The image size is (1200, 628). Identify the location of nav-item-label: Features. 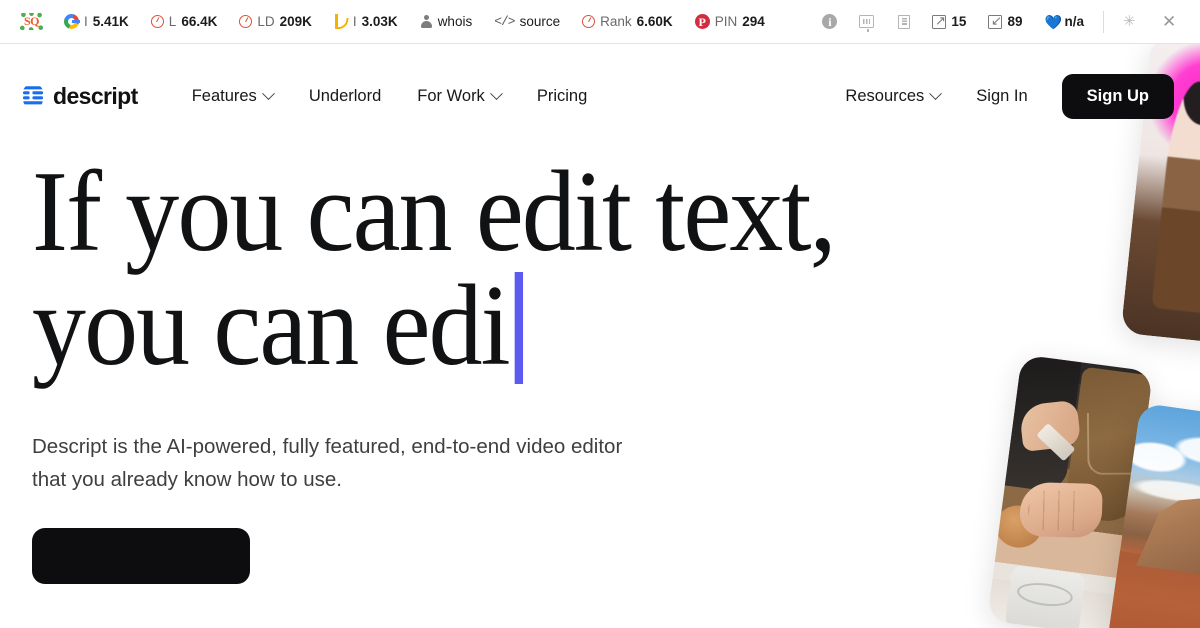
(224, 95).